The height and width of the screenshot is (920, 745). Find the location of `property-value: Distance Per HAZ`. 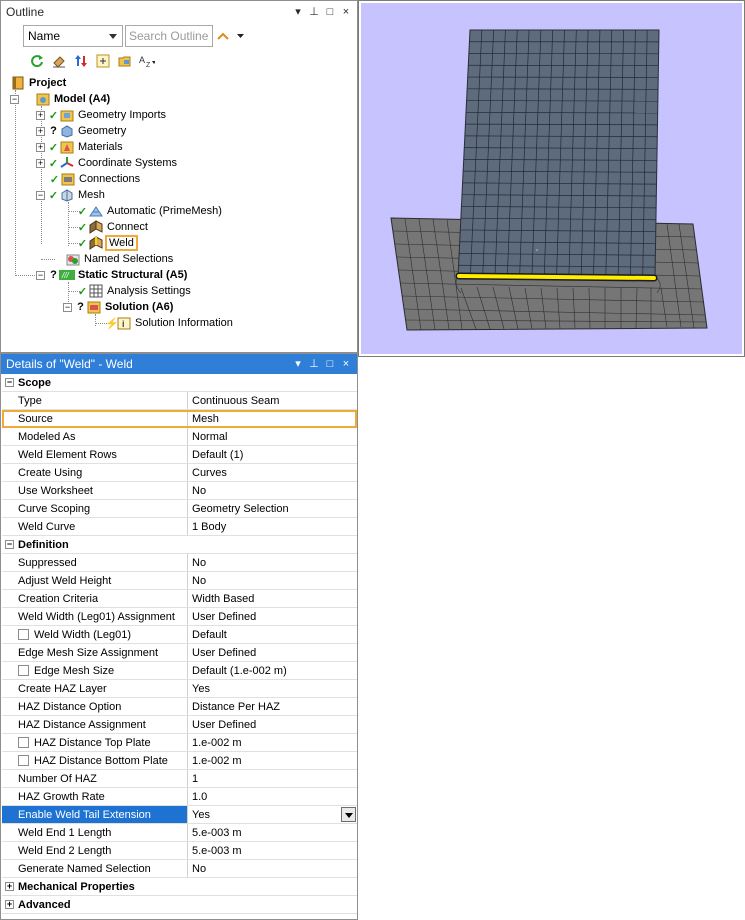

property-value: Distance Per HAZ is located at coordinates (272, 706).